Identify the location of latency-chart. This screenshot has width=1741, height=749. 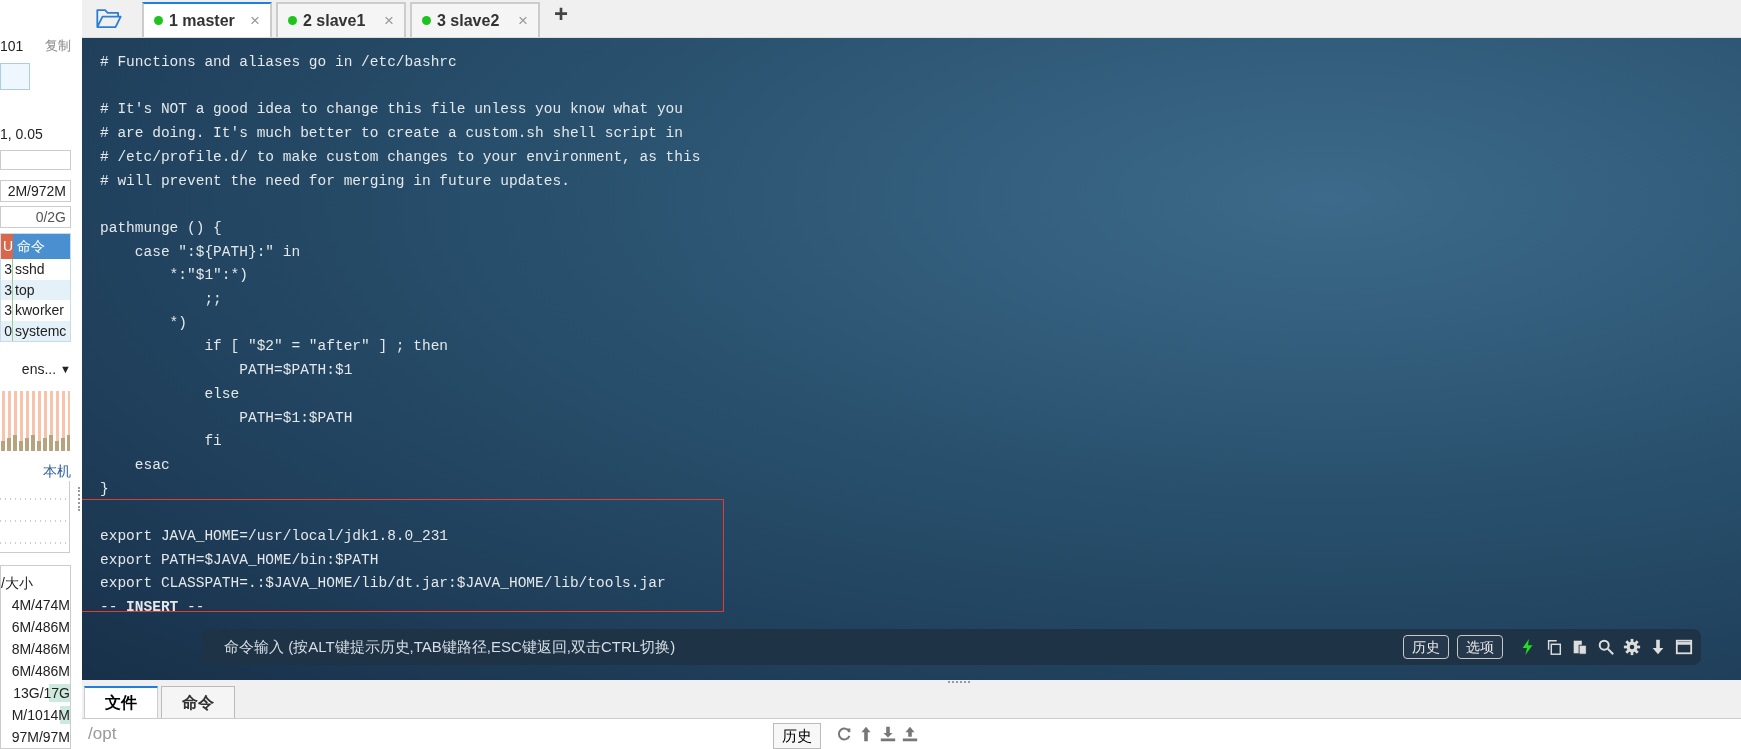
(35, 517).